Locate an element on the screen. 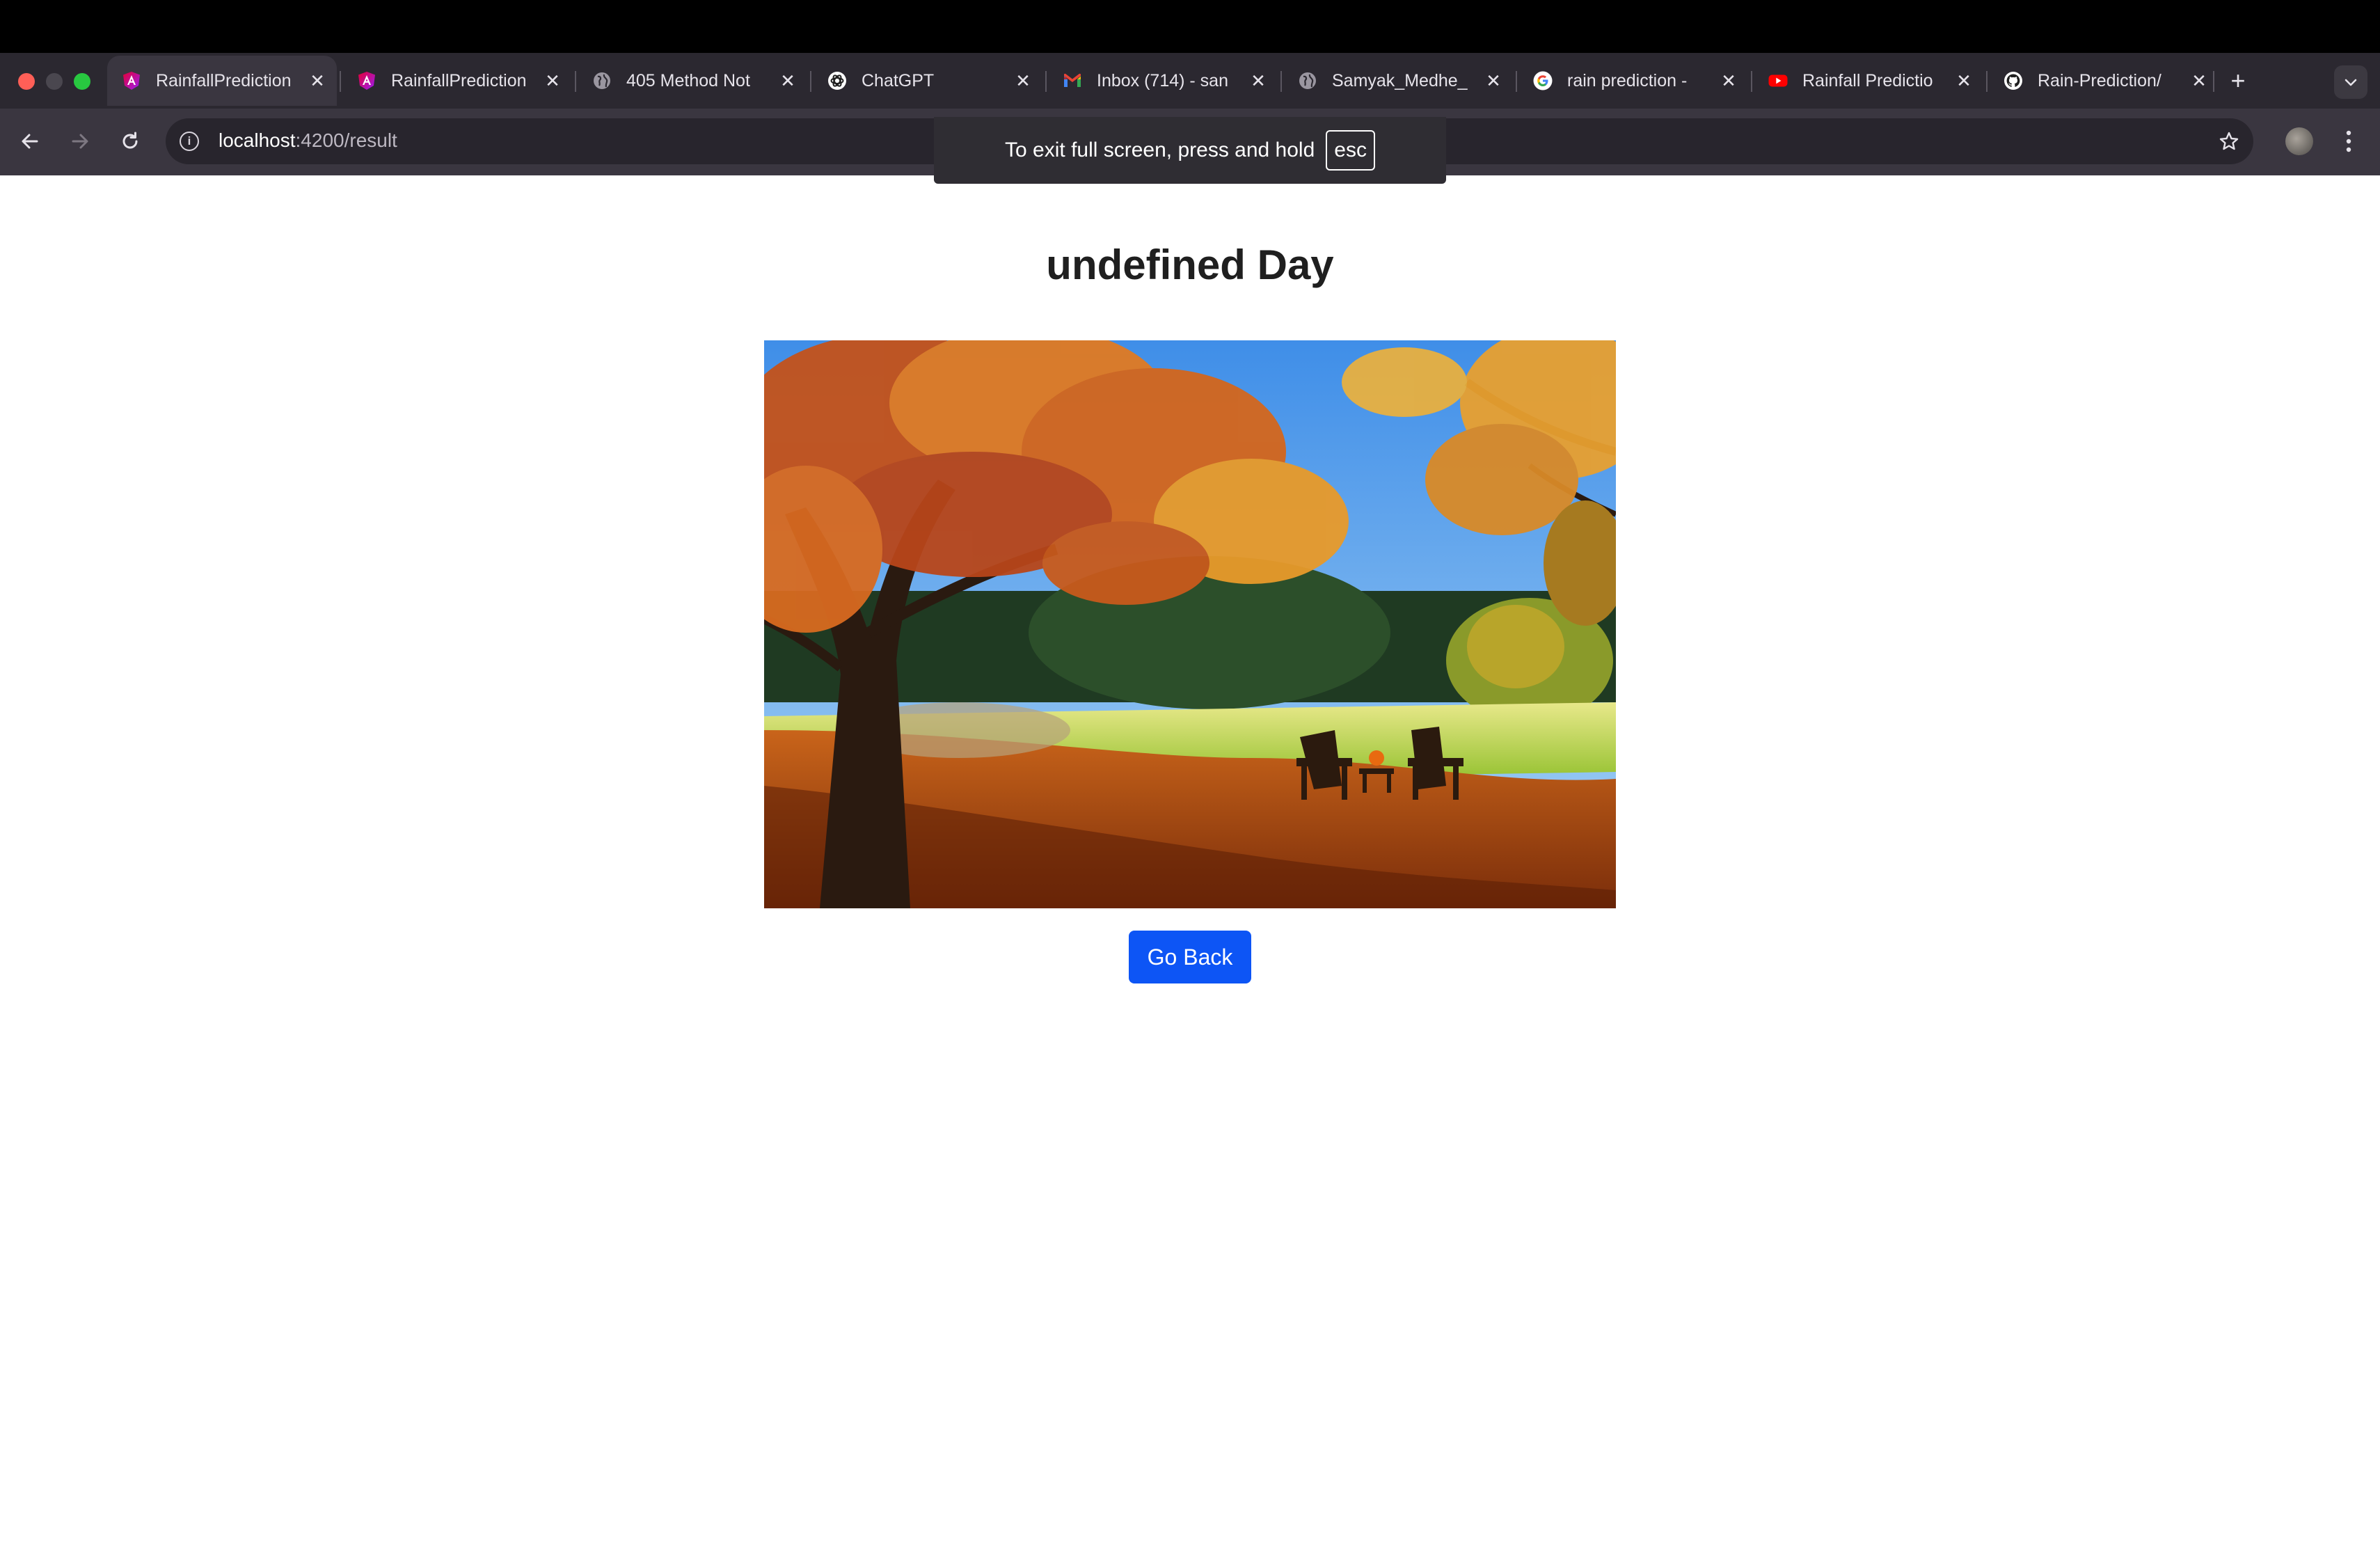 Image resolution: width=2380 pixels, height=1541 pixels. tab-google-search: rain prediction - ✕ is located at coordinates (1633, 81).